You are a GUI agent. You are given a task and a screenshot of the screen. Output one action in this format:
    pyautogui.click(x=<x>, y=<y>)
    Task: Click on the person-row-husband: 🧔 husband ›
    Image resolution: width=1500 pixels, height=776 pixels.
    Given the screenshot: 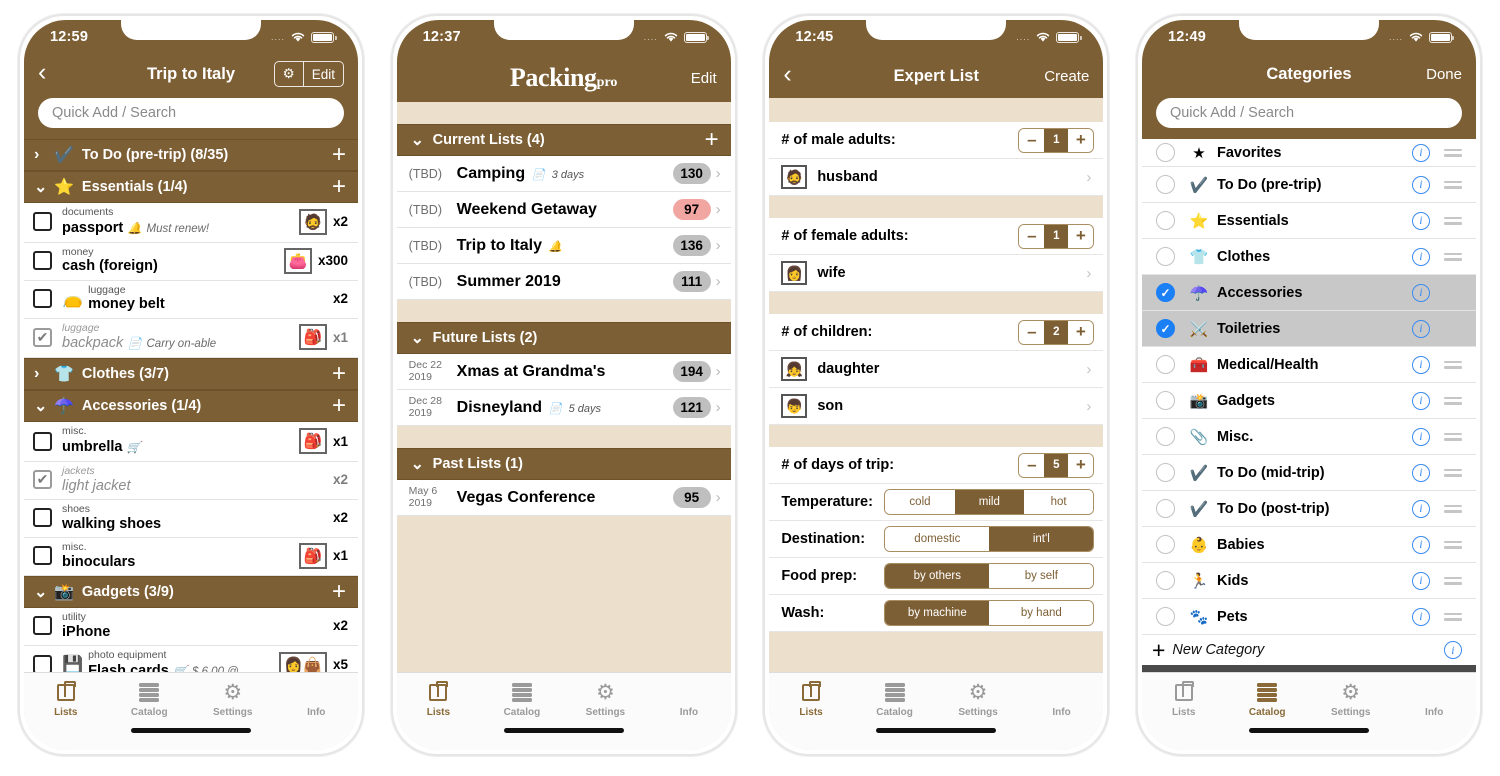 What is the action you would take?
    pyautogui.click(x=936, y=177)
    